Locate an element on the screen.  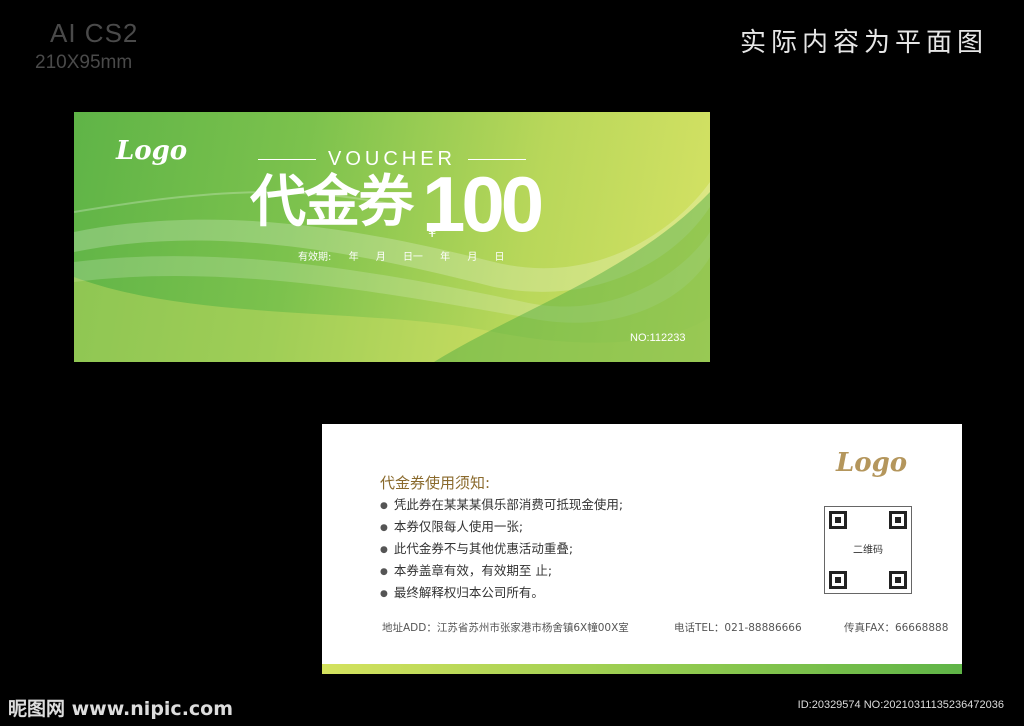
serial-number: NO:112233 is located at coordinates (658, 338).